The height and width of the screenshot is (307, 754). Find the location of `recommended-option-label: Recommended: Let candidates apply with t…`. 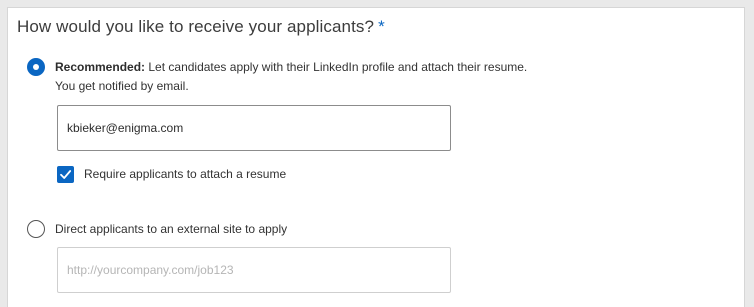

recommended-option-label: Recommended: Let candidates apply with t… is located at coordinates (291, 67).